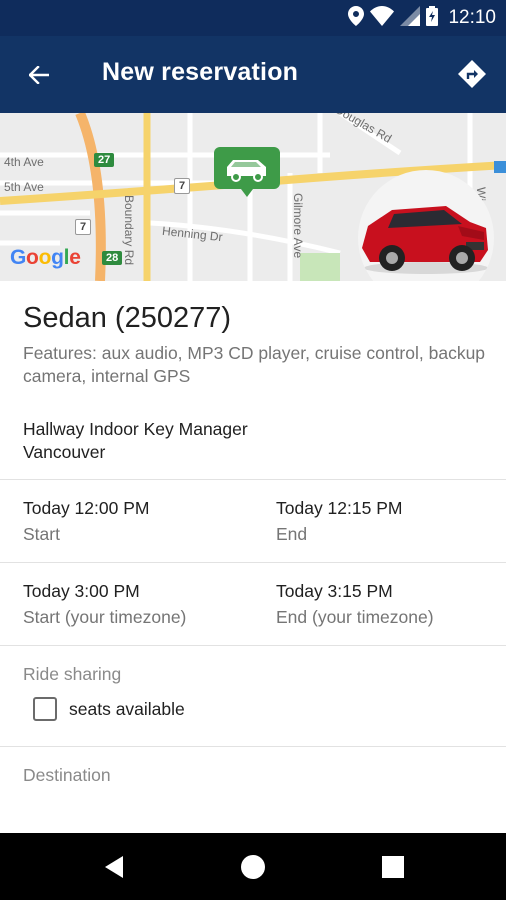 Image resolution: width=506 pixels, height=900 pixels. Describe the element at coordinates (104, 604) in the screenshot. I see `start-time-local: Today 3:00 PM Start (your timezone)` at that location.